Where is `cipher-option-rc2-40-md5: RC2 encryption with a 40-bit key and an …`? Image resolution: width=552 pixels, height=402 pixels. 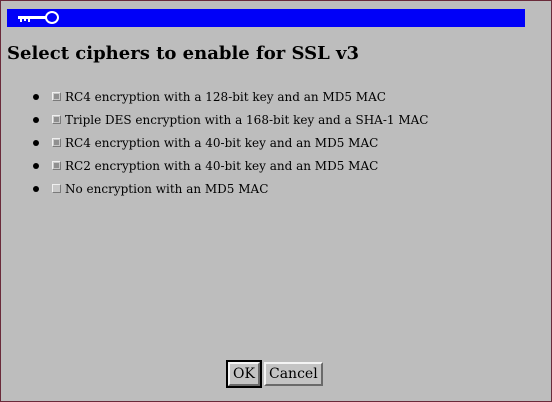
cipher-option-rc2-40-md5: RC2 encryption with a 40-bit key and an … is located at coordinates (229, 165).